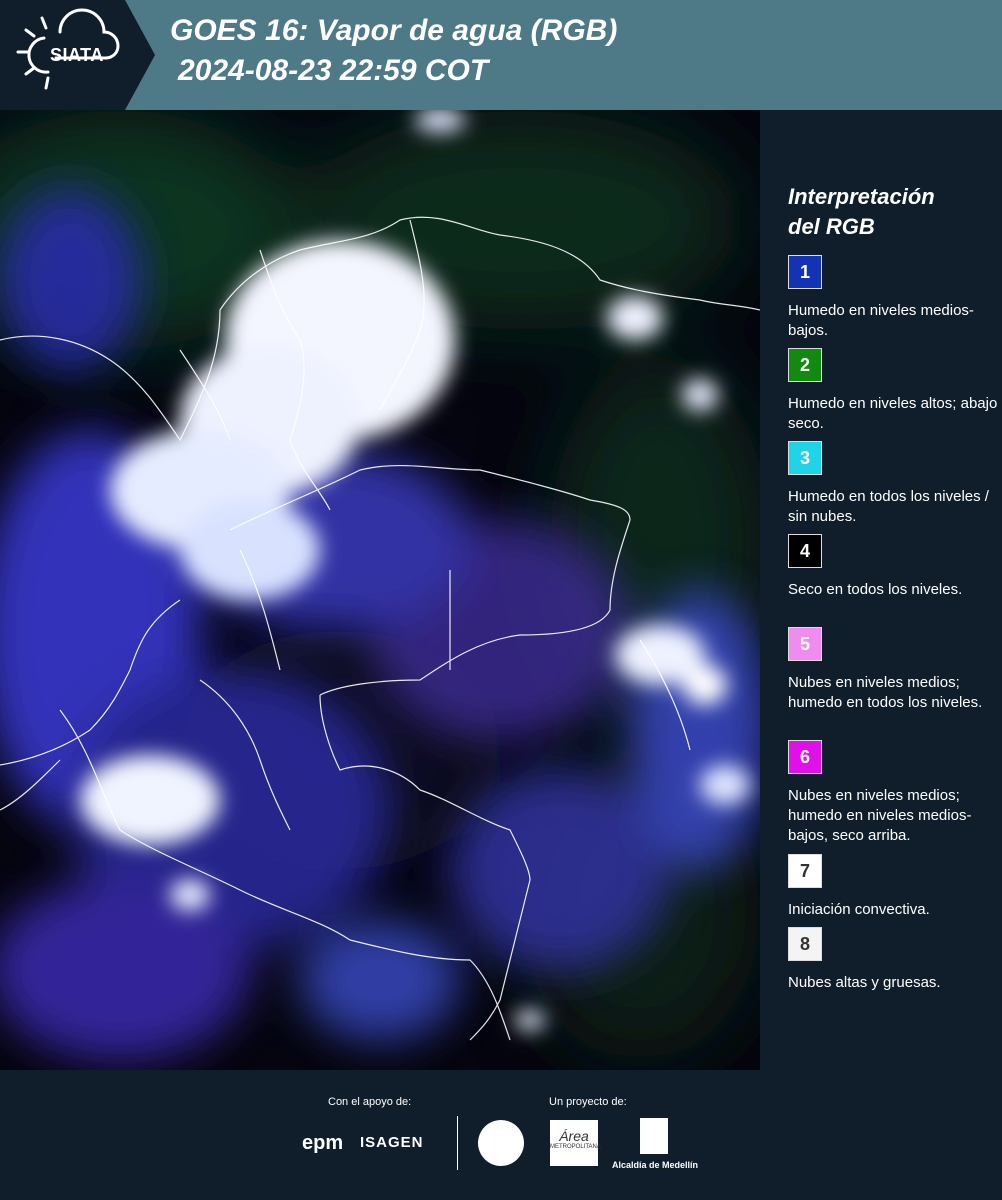  I want to click on legend-item-2: 2 Humedo en niveles altos; abajo seco., so click(893, 391).